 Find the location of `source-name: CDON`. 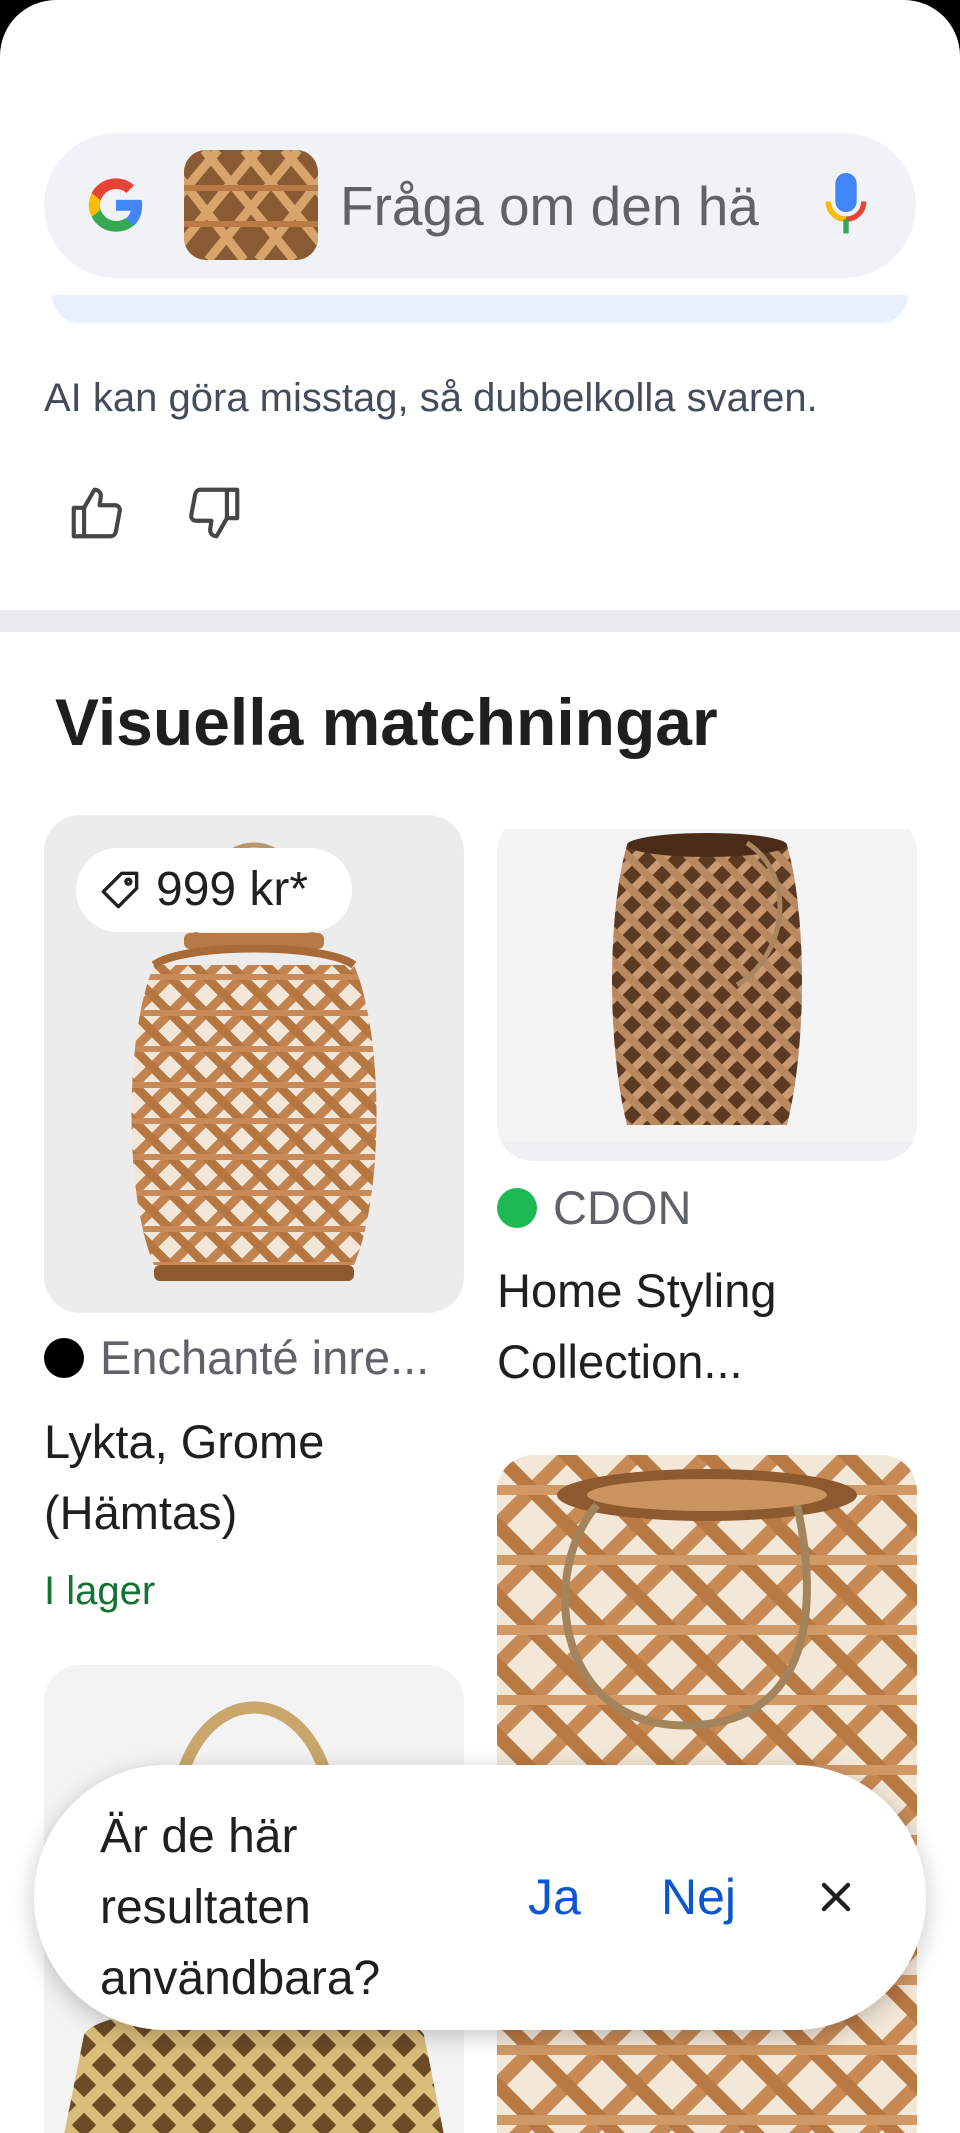

source-name: CDON is located at coordinates (622, 1207).